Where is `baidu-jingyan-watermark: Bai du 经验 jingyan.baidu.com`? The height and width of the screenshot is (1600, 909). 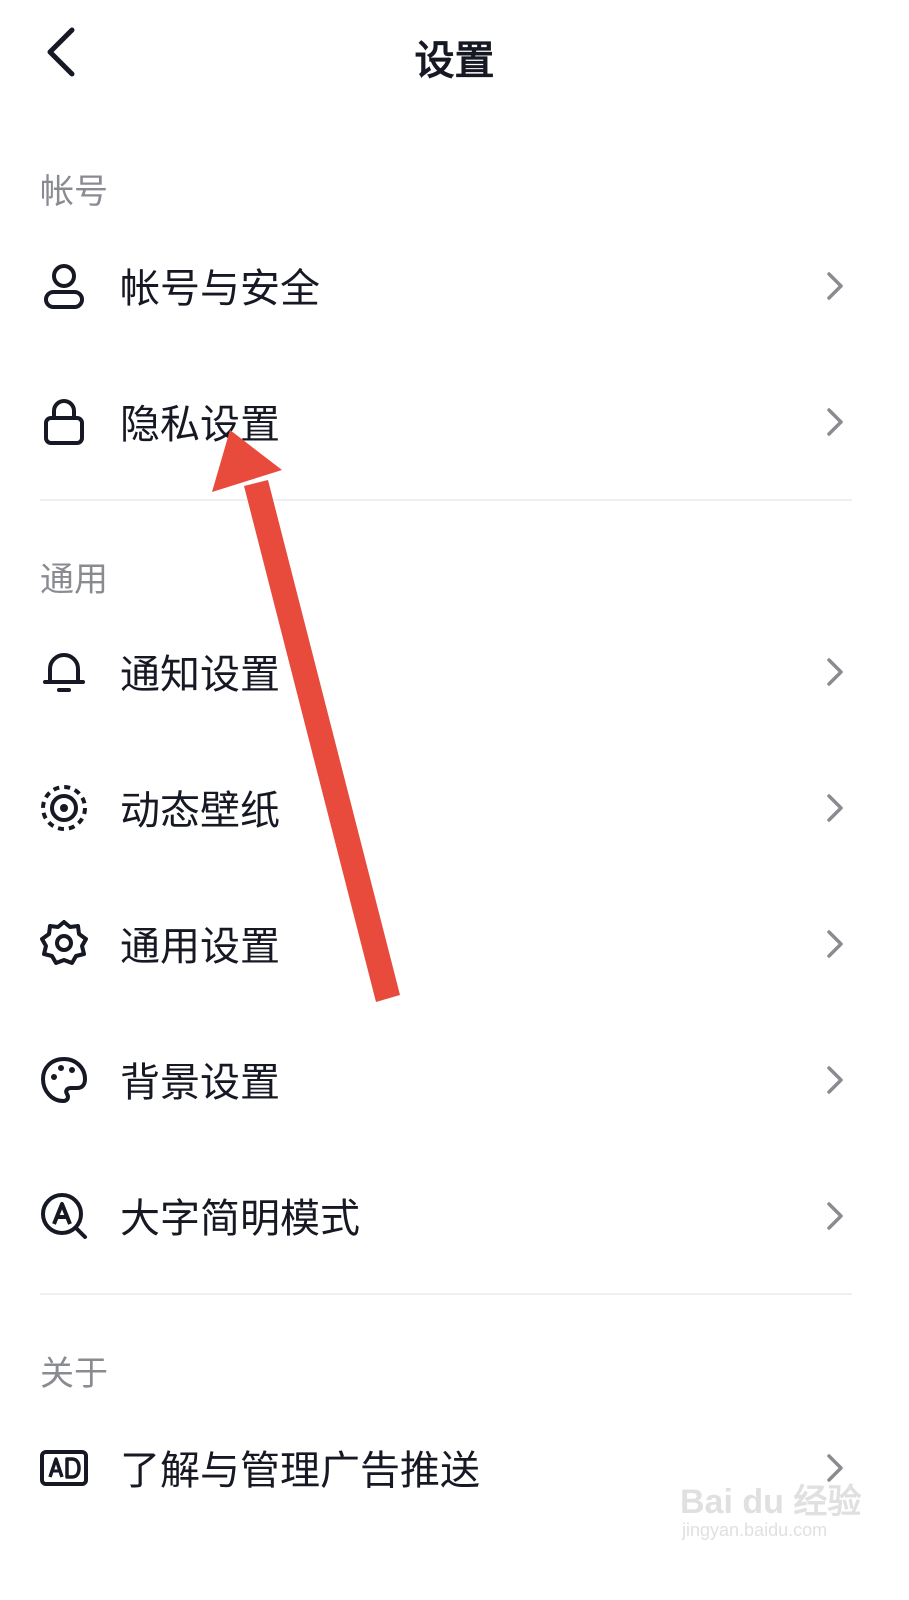 baidu-jingyan-watermark: Bai du 经验 jingyan.baidu.com is located at coordinates (771, 1511).